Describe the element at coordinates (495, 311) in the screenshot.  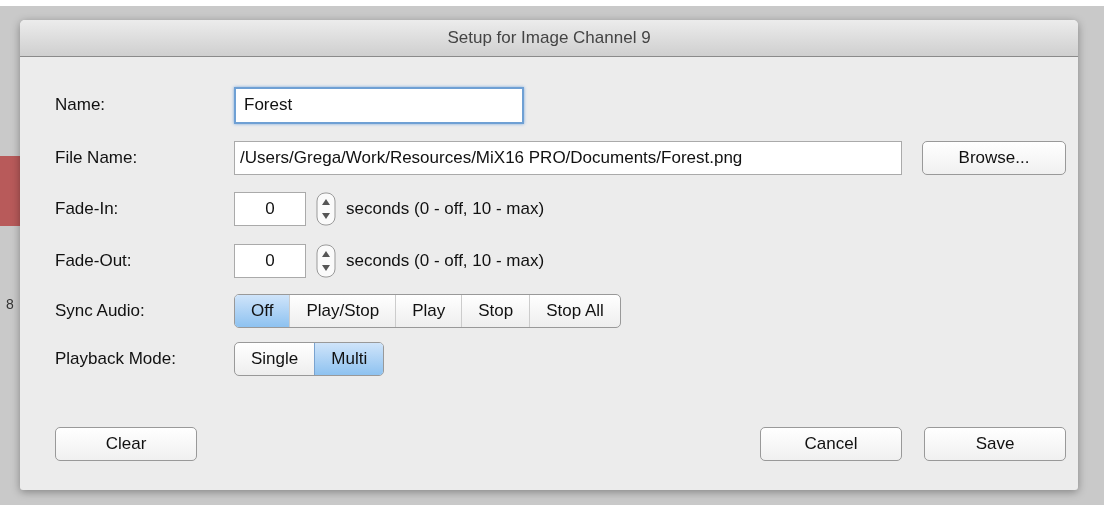
I see `segment-button: Stop` at that location.